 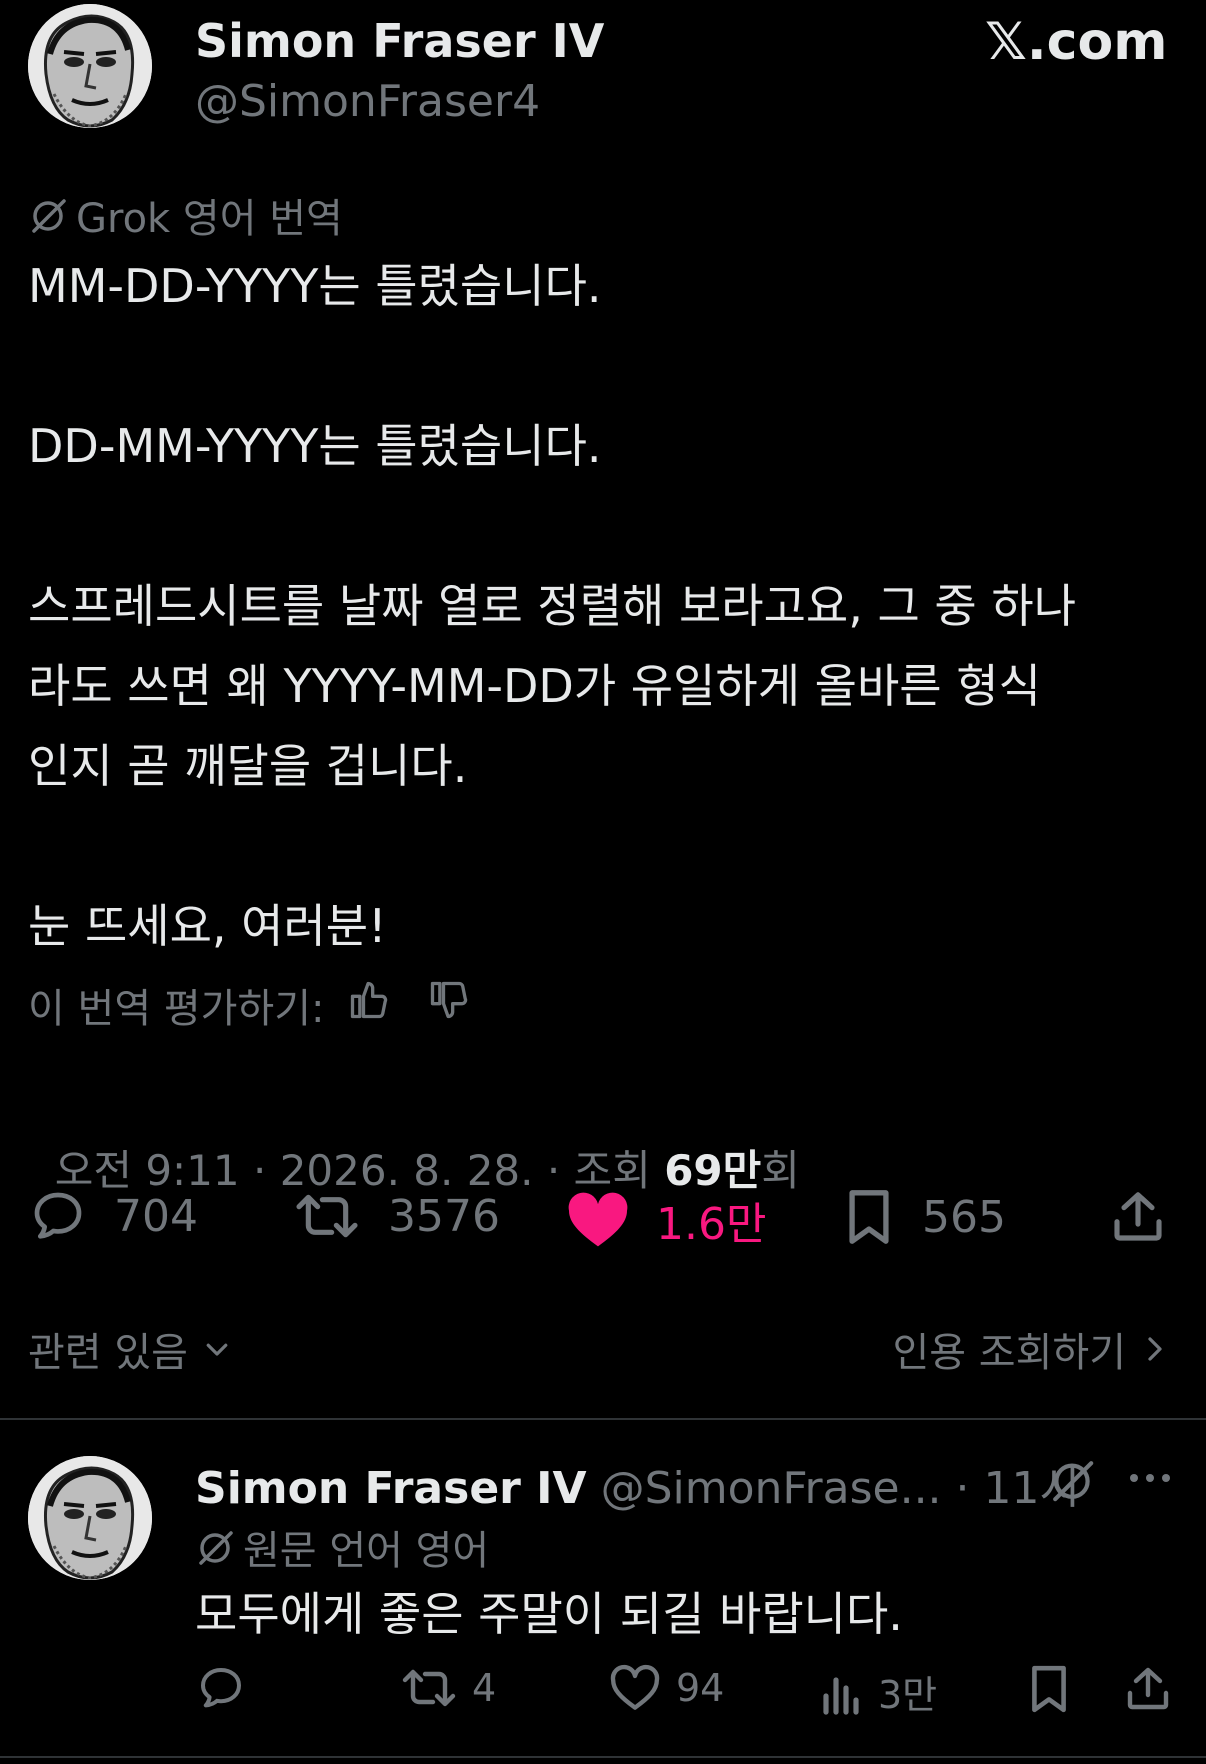 I want to click on bottom-divider, so click(x=603, y=1757).